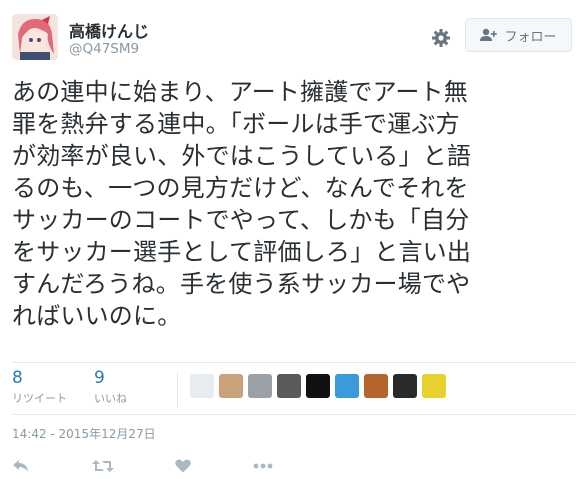 The height and width of the screenshot is (479, 588). Describe the element at coordinates (530, 37) in the screenshot. I see `follow-button-label: フォロー` at that location.